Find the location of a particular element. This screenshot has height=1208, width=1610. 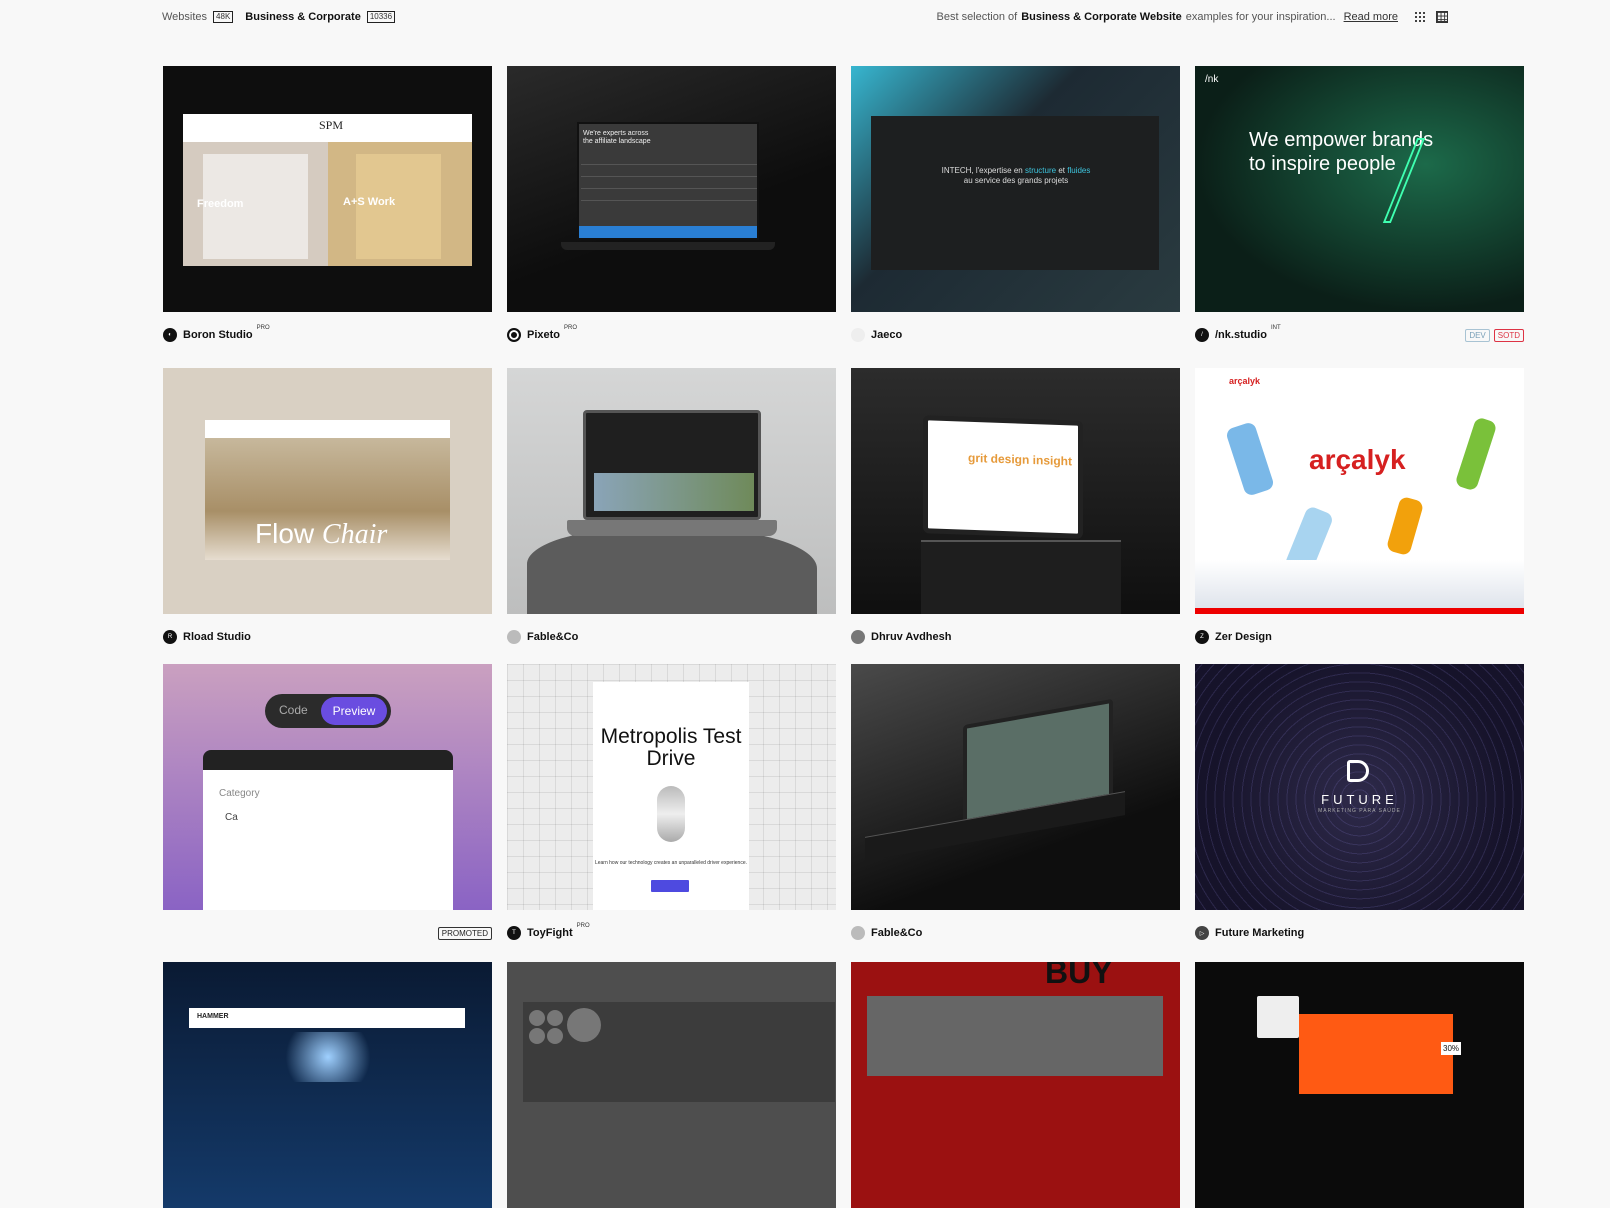

site-thumbnail: 30% is located at coordinates (1359, 1085).